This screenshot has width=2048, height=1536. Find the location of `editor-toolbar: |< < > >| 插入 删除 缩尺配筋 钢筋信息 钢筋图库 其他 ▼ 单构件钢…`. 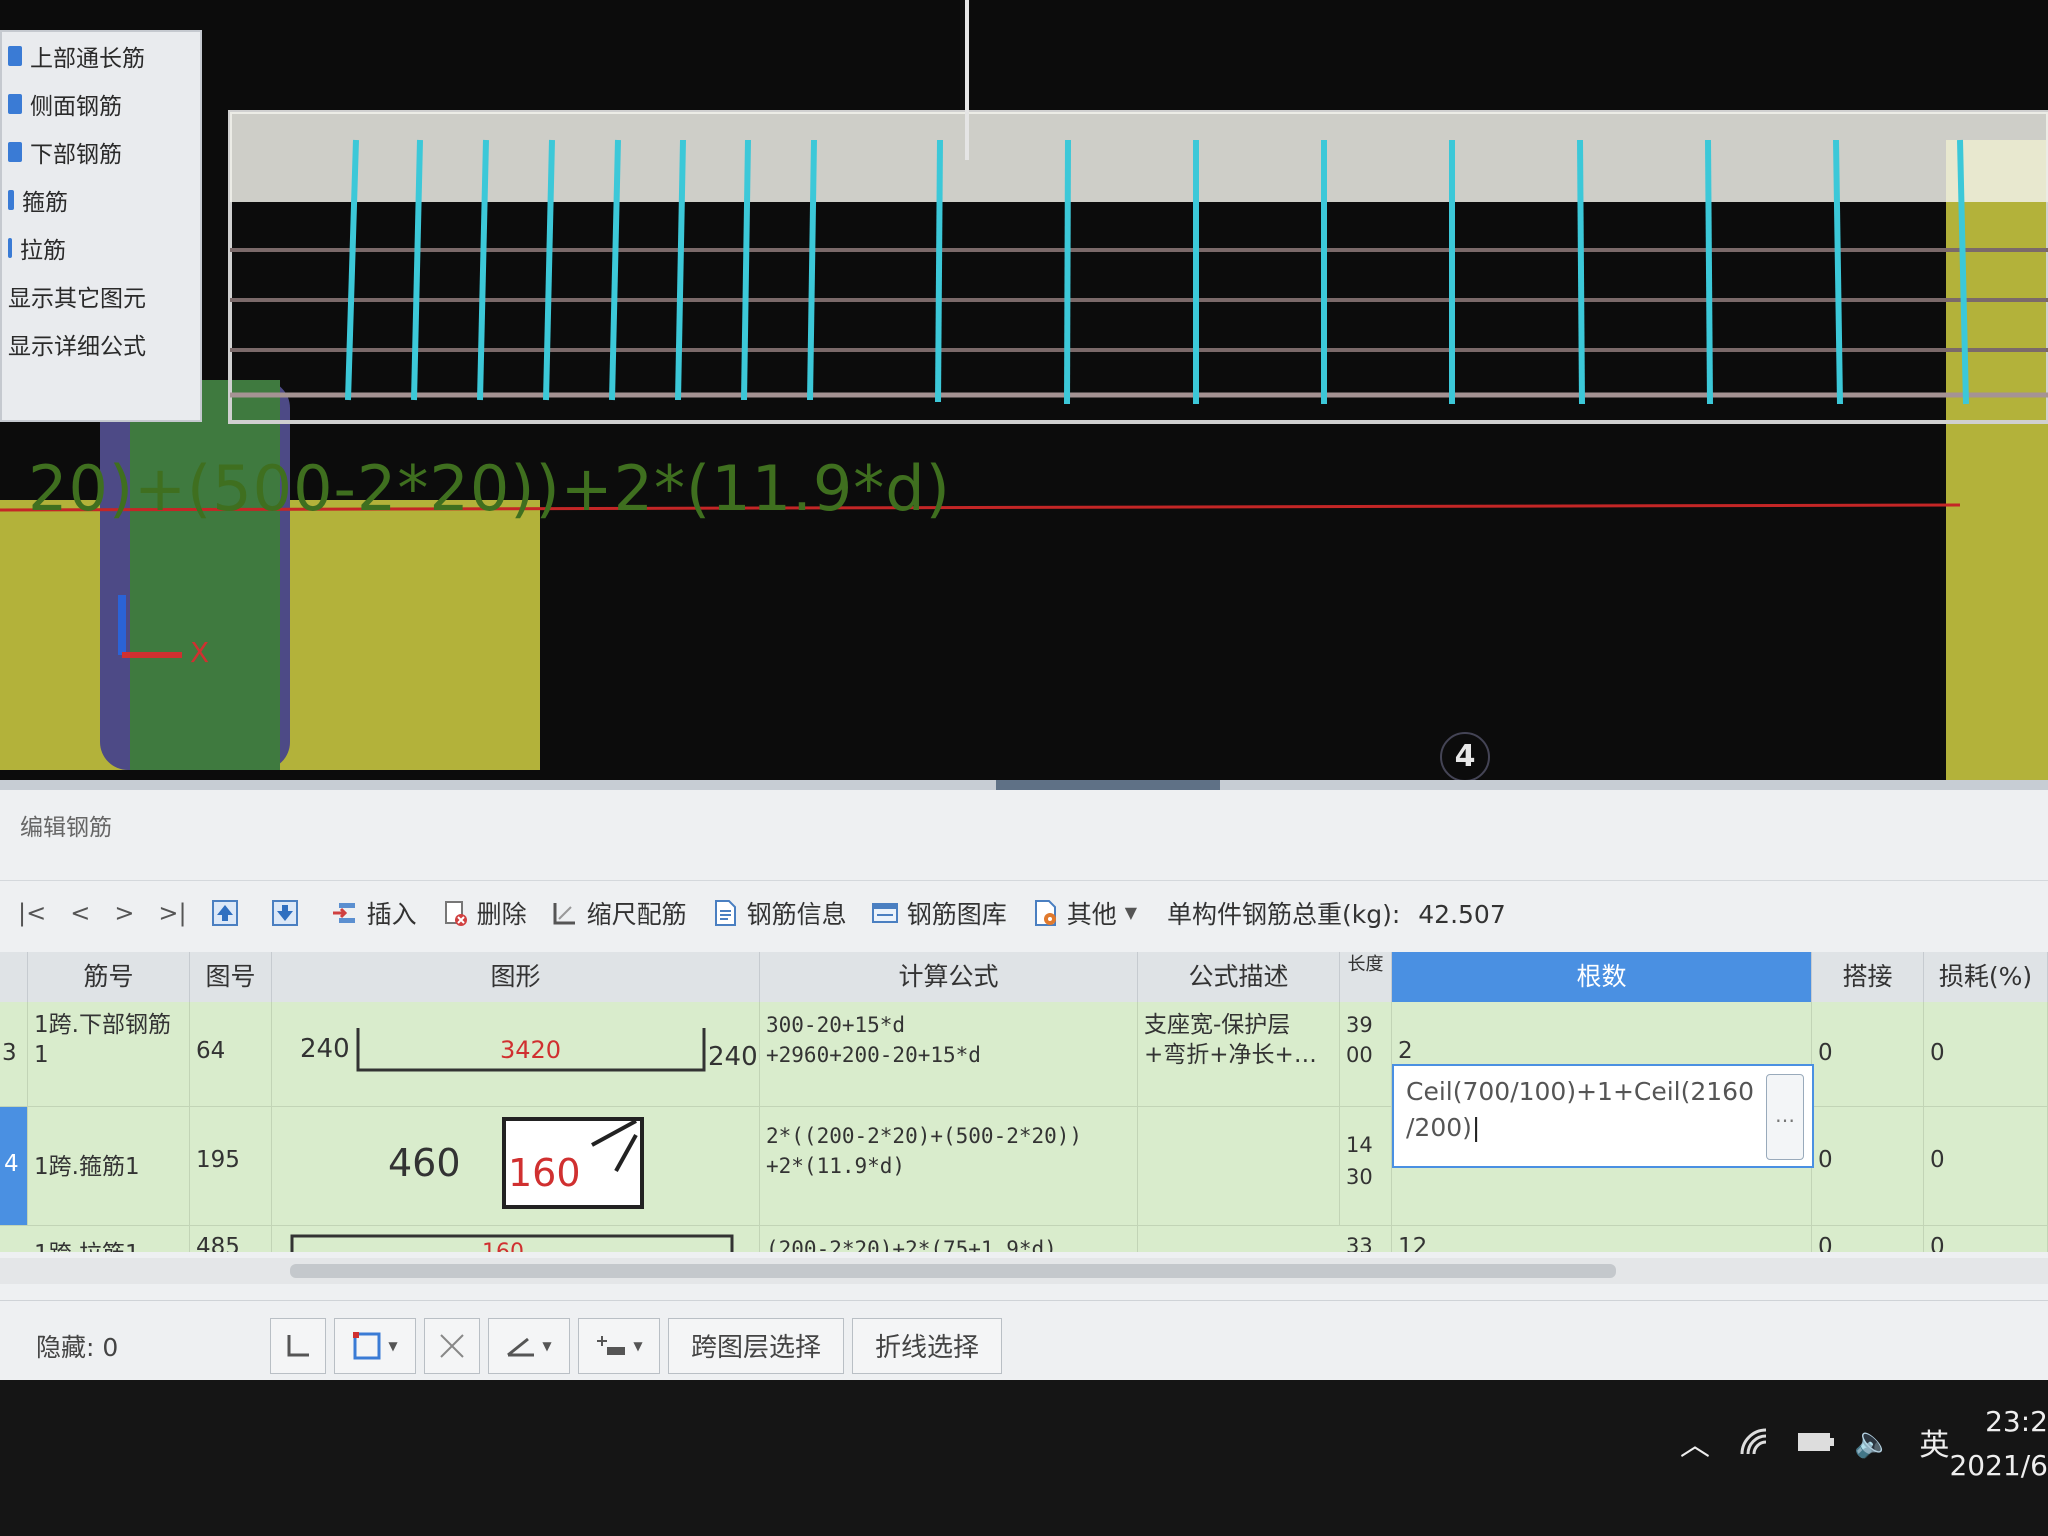

editor-toolbar: |< < > >| 插入 删除 缩尺配筋 钢筋信息 钢筋图库 其他 ▼ 单构件钢… is located at coordinates (1024, 912).